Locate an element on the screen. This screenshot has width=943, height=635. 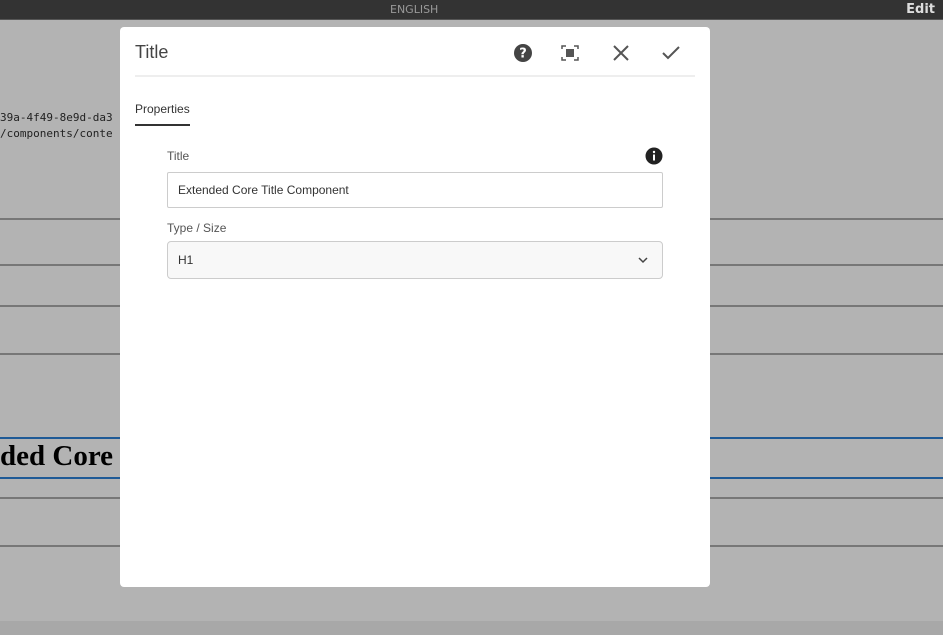
component-path-text: /components/conte is located at coordinates (56, 133).